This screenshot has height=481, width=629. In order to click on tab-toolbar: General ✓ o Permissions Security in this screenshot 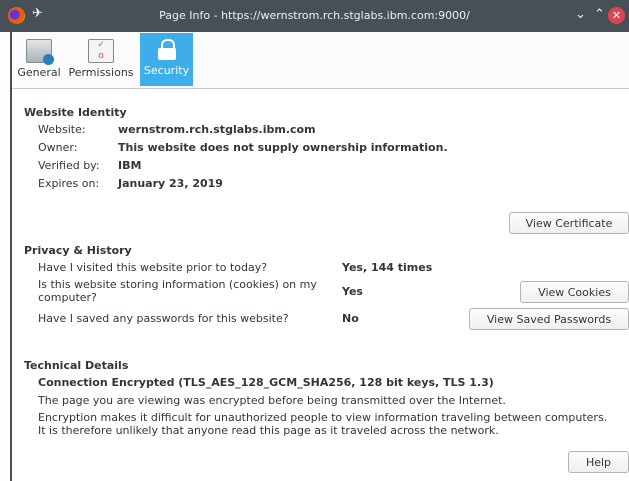, I will do `click(320, 60)`.